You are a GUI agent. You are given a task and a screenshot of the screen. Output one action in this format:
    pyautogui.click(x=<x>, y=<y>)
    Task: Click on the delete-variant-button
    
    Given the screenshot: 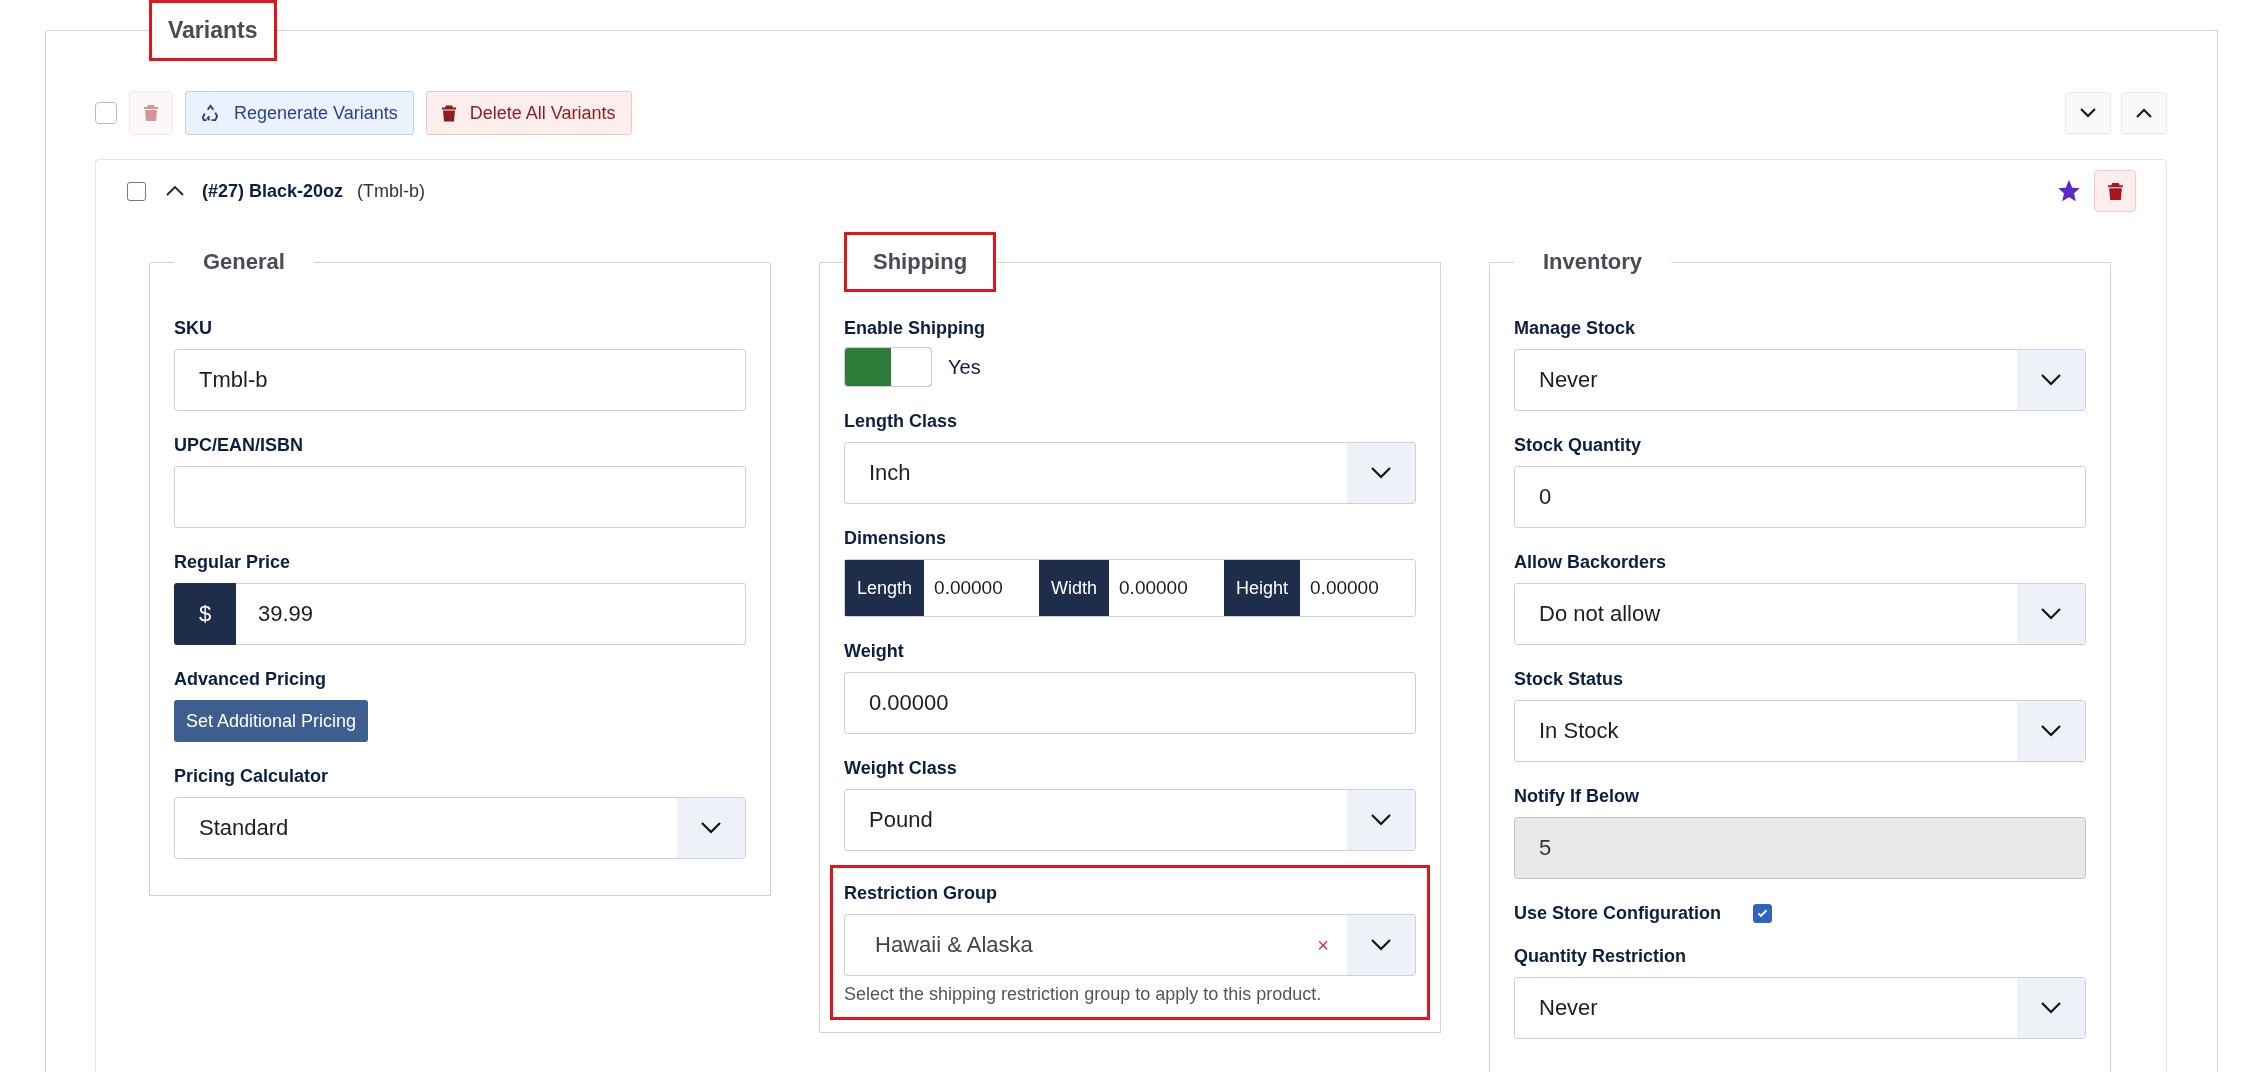 What is the action you would take?
    pyautogui.click(x=2115, y=191)
    